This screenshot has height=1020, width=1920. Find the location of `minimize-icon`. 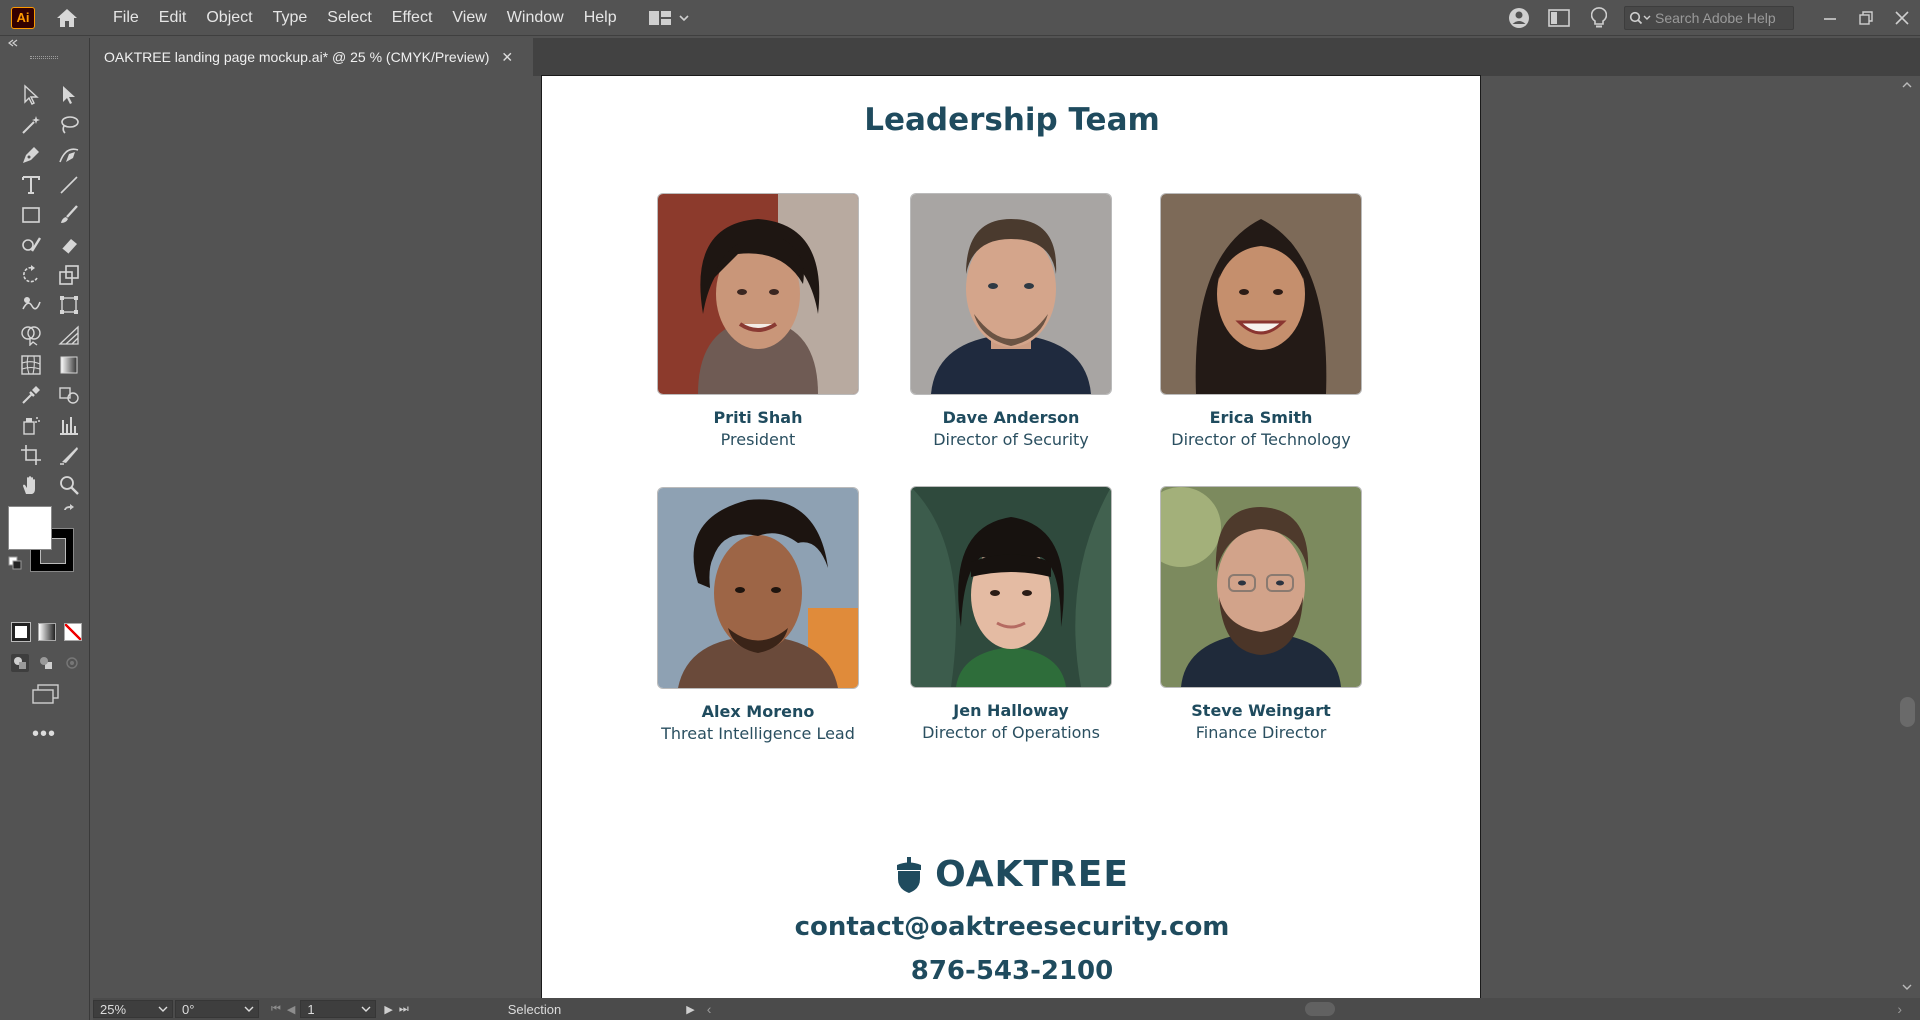

minimize-icon is located at coordinates (1830, 18).